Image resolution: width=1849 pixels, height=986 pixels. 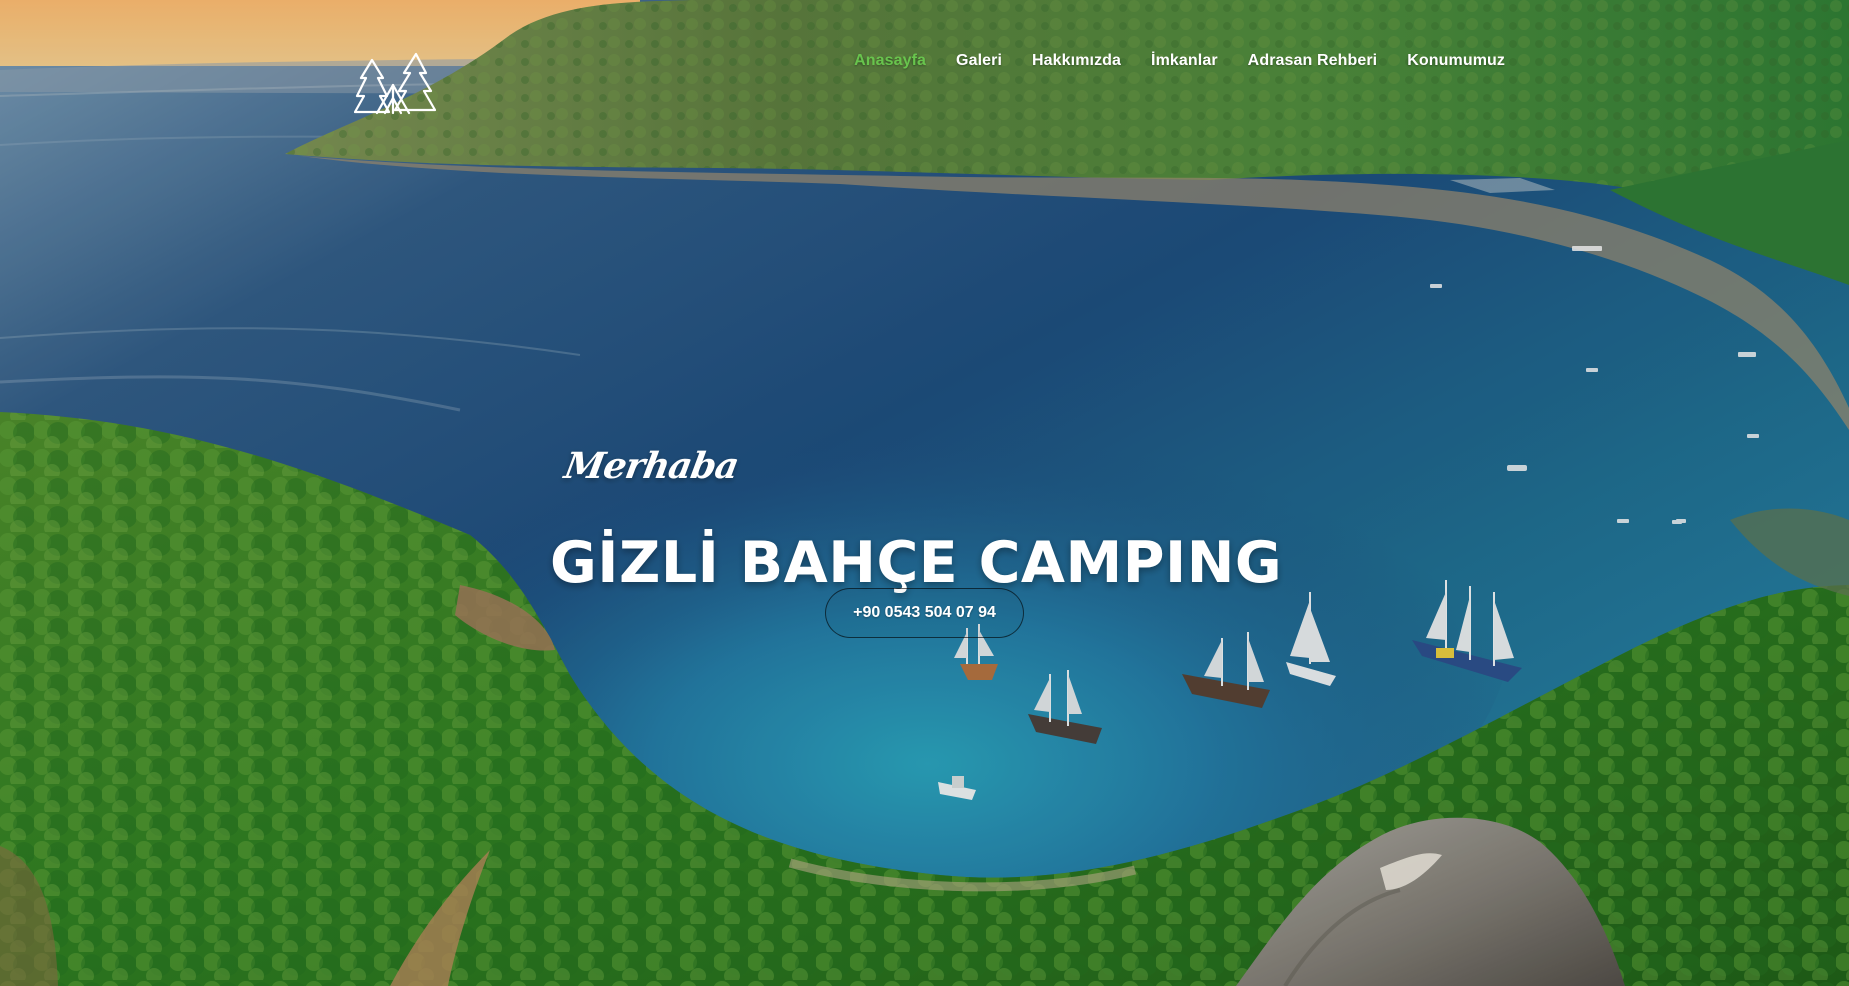 I want to click on tree-tent-logo-icon, so click(x=395, y=85).